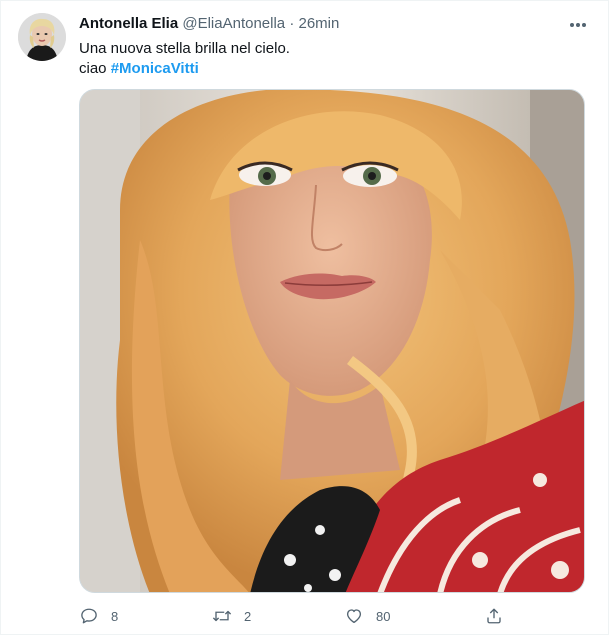 This screenshot has width=609, height=635. I want to click on retweet-button: 2, so click(231, 616).